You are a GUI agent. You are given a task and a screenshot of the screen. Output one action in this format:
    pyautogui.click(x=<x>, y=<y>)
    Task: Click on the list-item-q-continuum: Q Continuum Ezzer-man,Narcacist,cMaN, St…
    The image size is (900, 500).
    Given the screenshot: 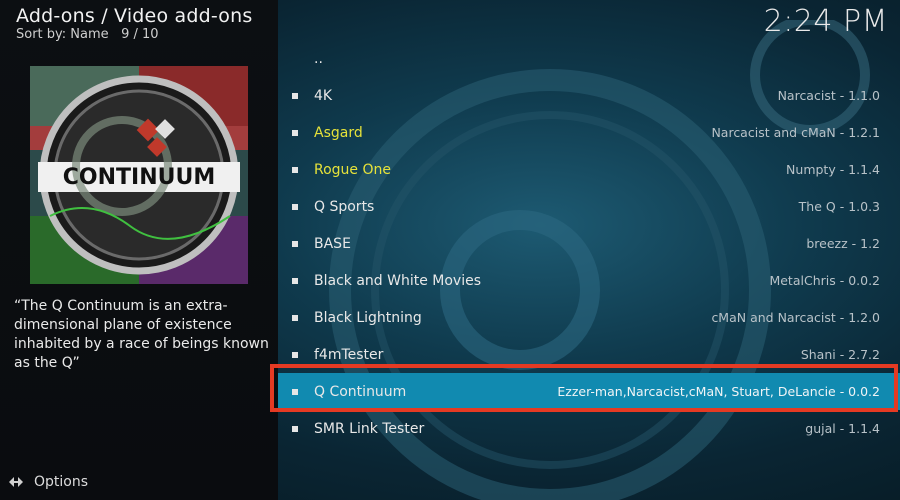 What is the action you would take?
    pyautogui.click(x=589, y=391)
    